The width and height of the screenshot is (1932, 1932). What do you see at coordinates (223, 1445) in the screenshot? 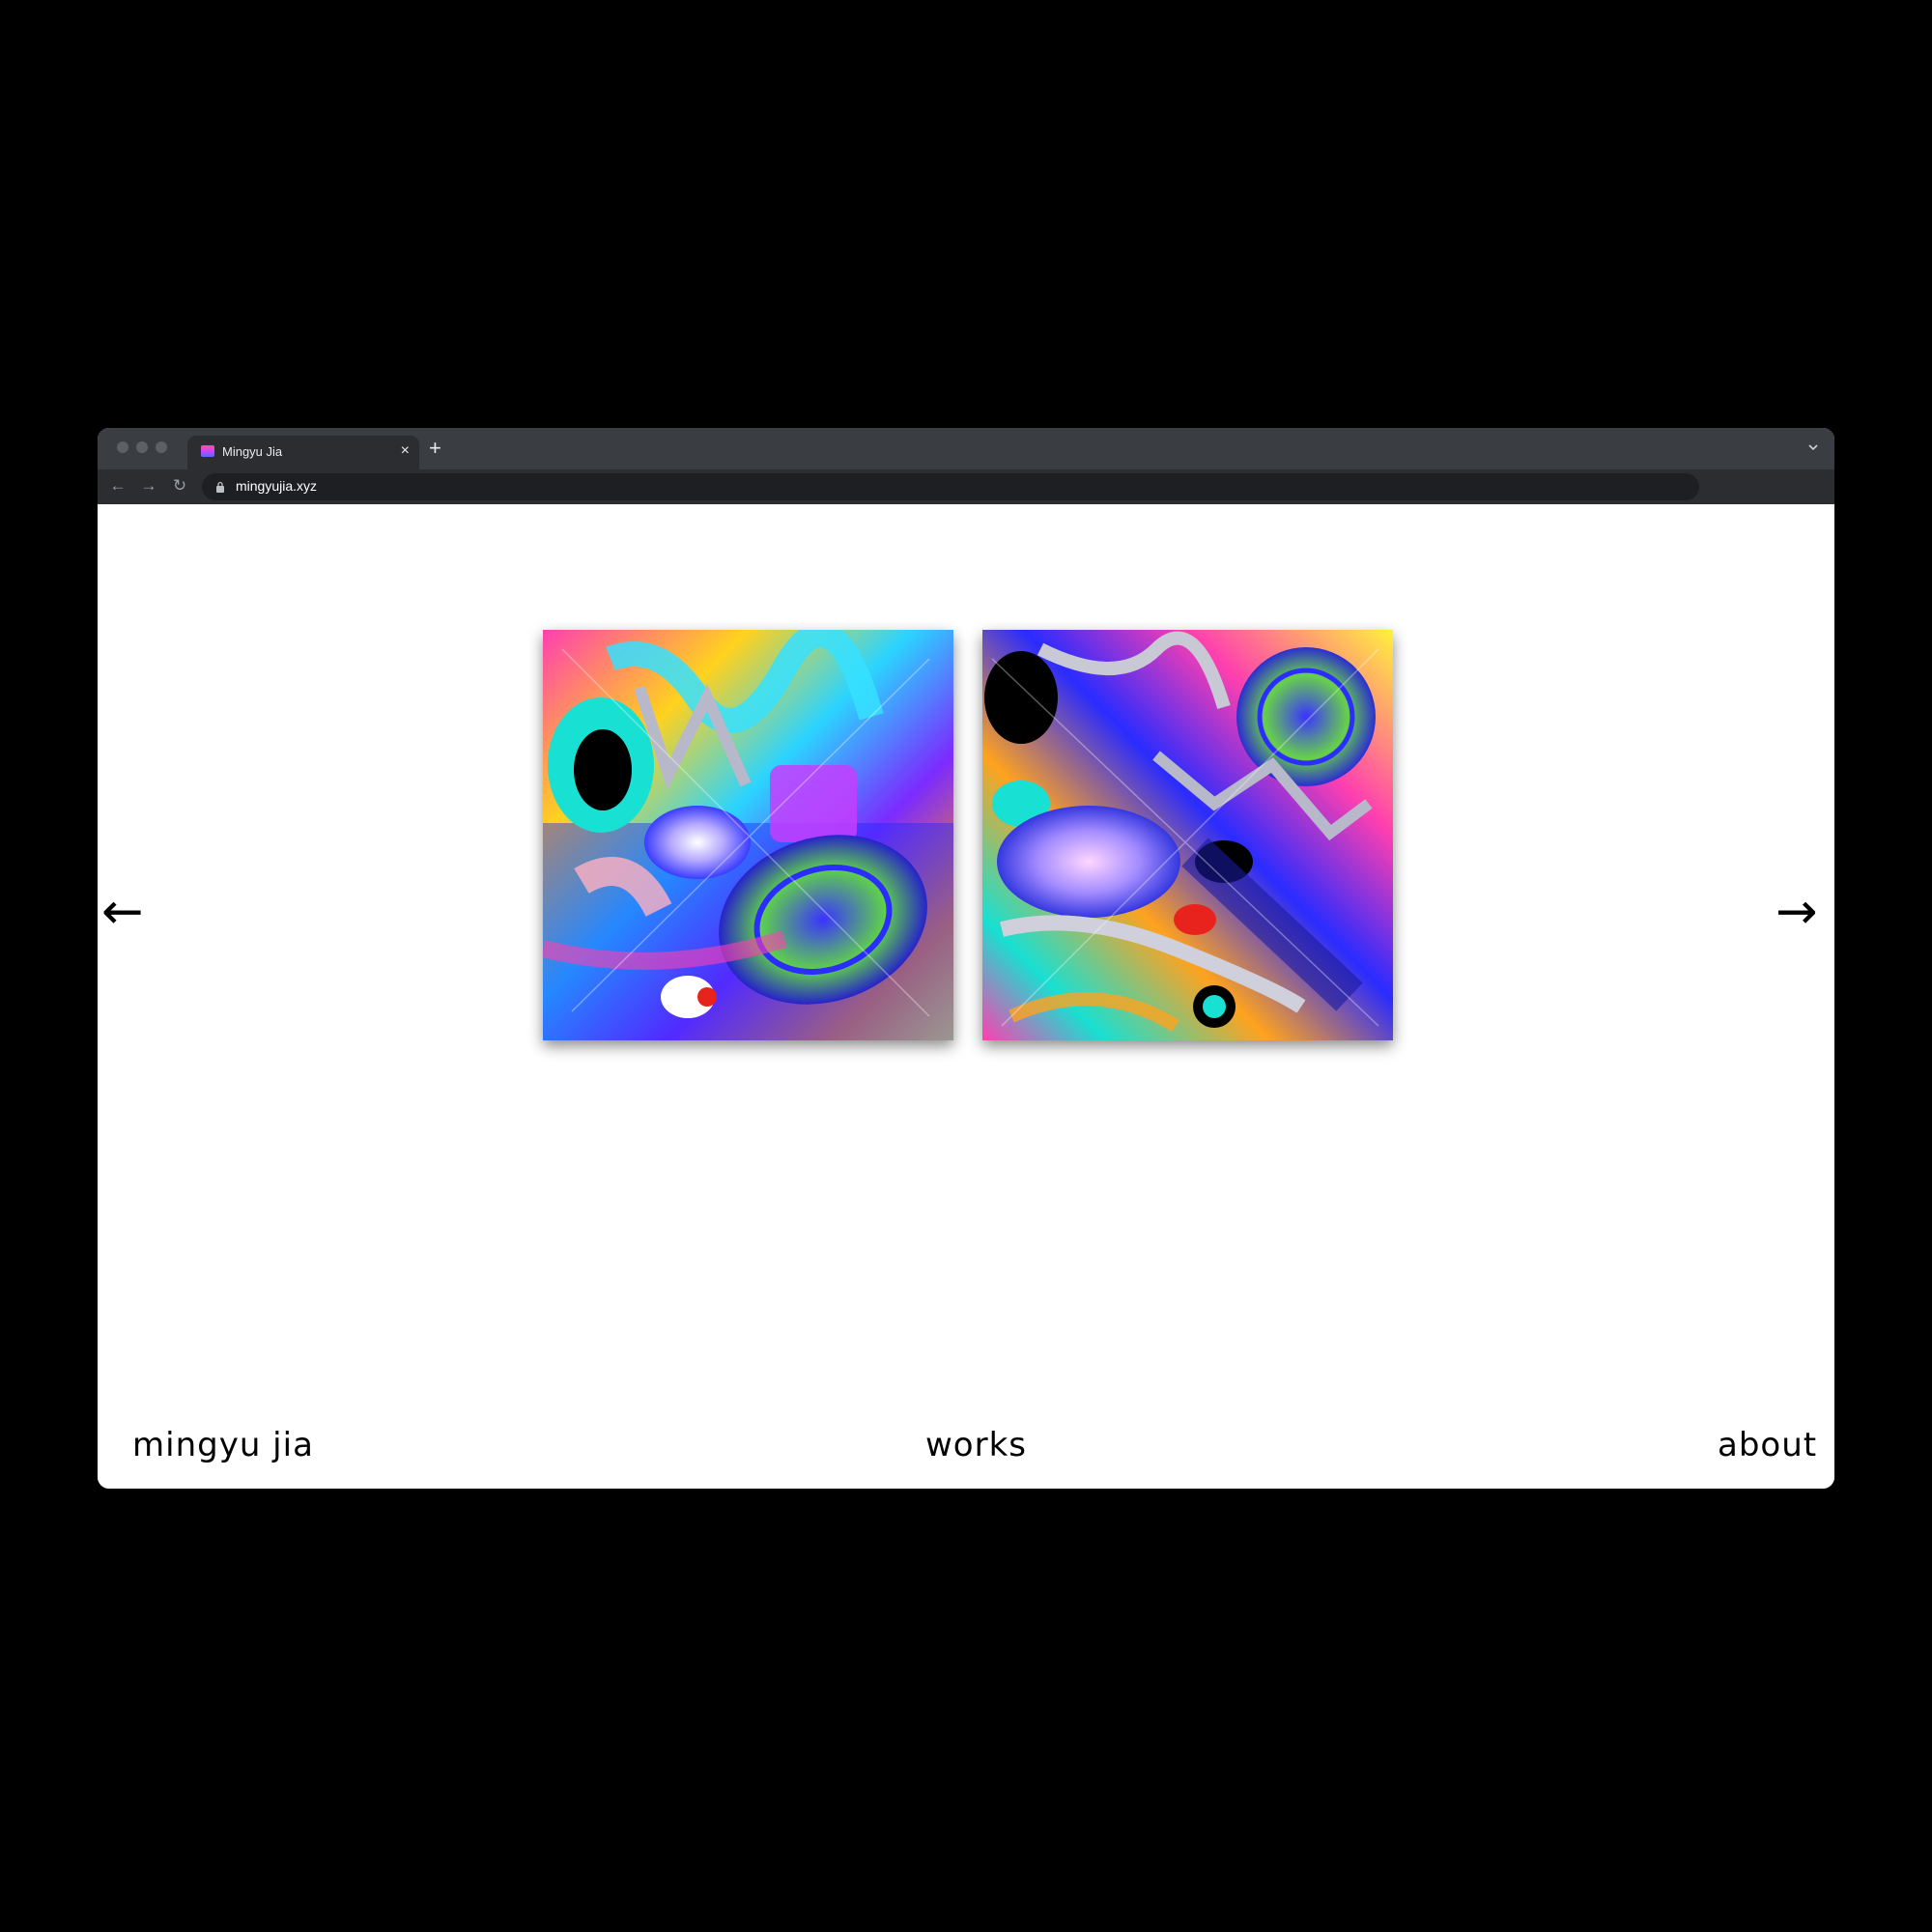
I see `home-link: mingyu jia` at bounding box center [223, 1445].